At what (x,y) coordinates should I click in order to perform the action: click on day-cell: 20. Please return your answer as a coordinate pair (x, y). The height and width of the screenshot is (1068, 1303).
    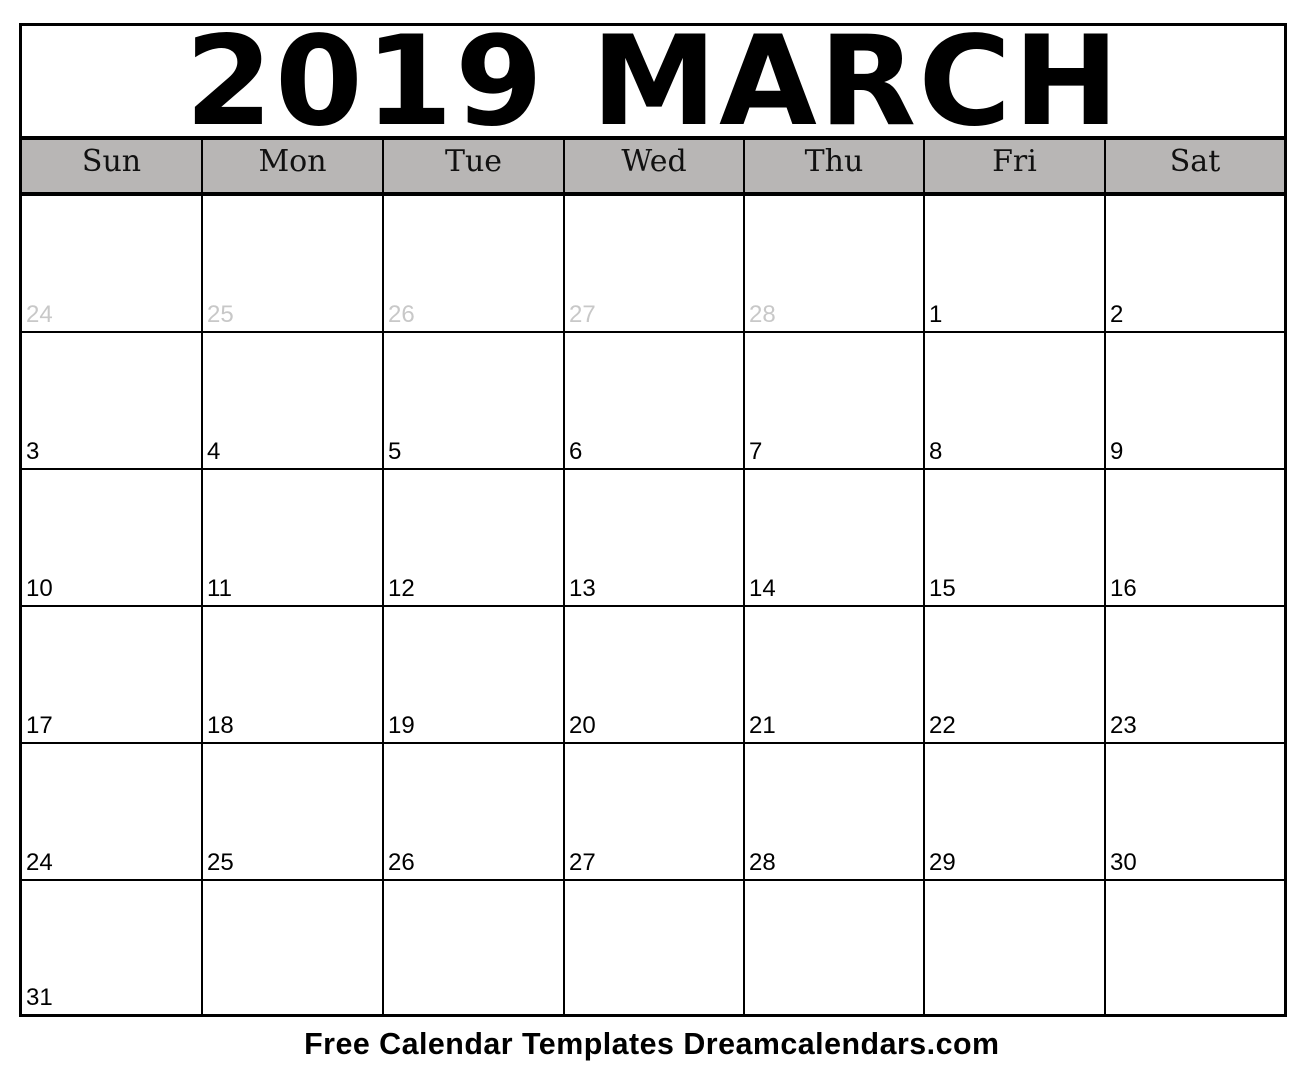
    Looking at the image, I should click on (655, 674).